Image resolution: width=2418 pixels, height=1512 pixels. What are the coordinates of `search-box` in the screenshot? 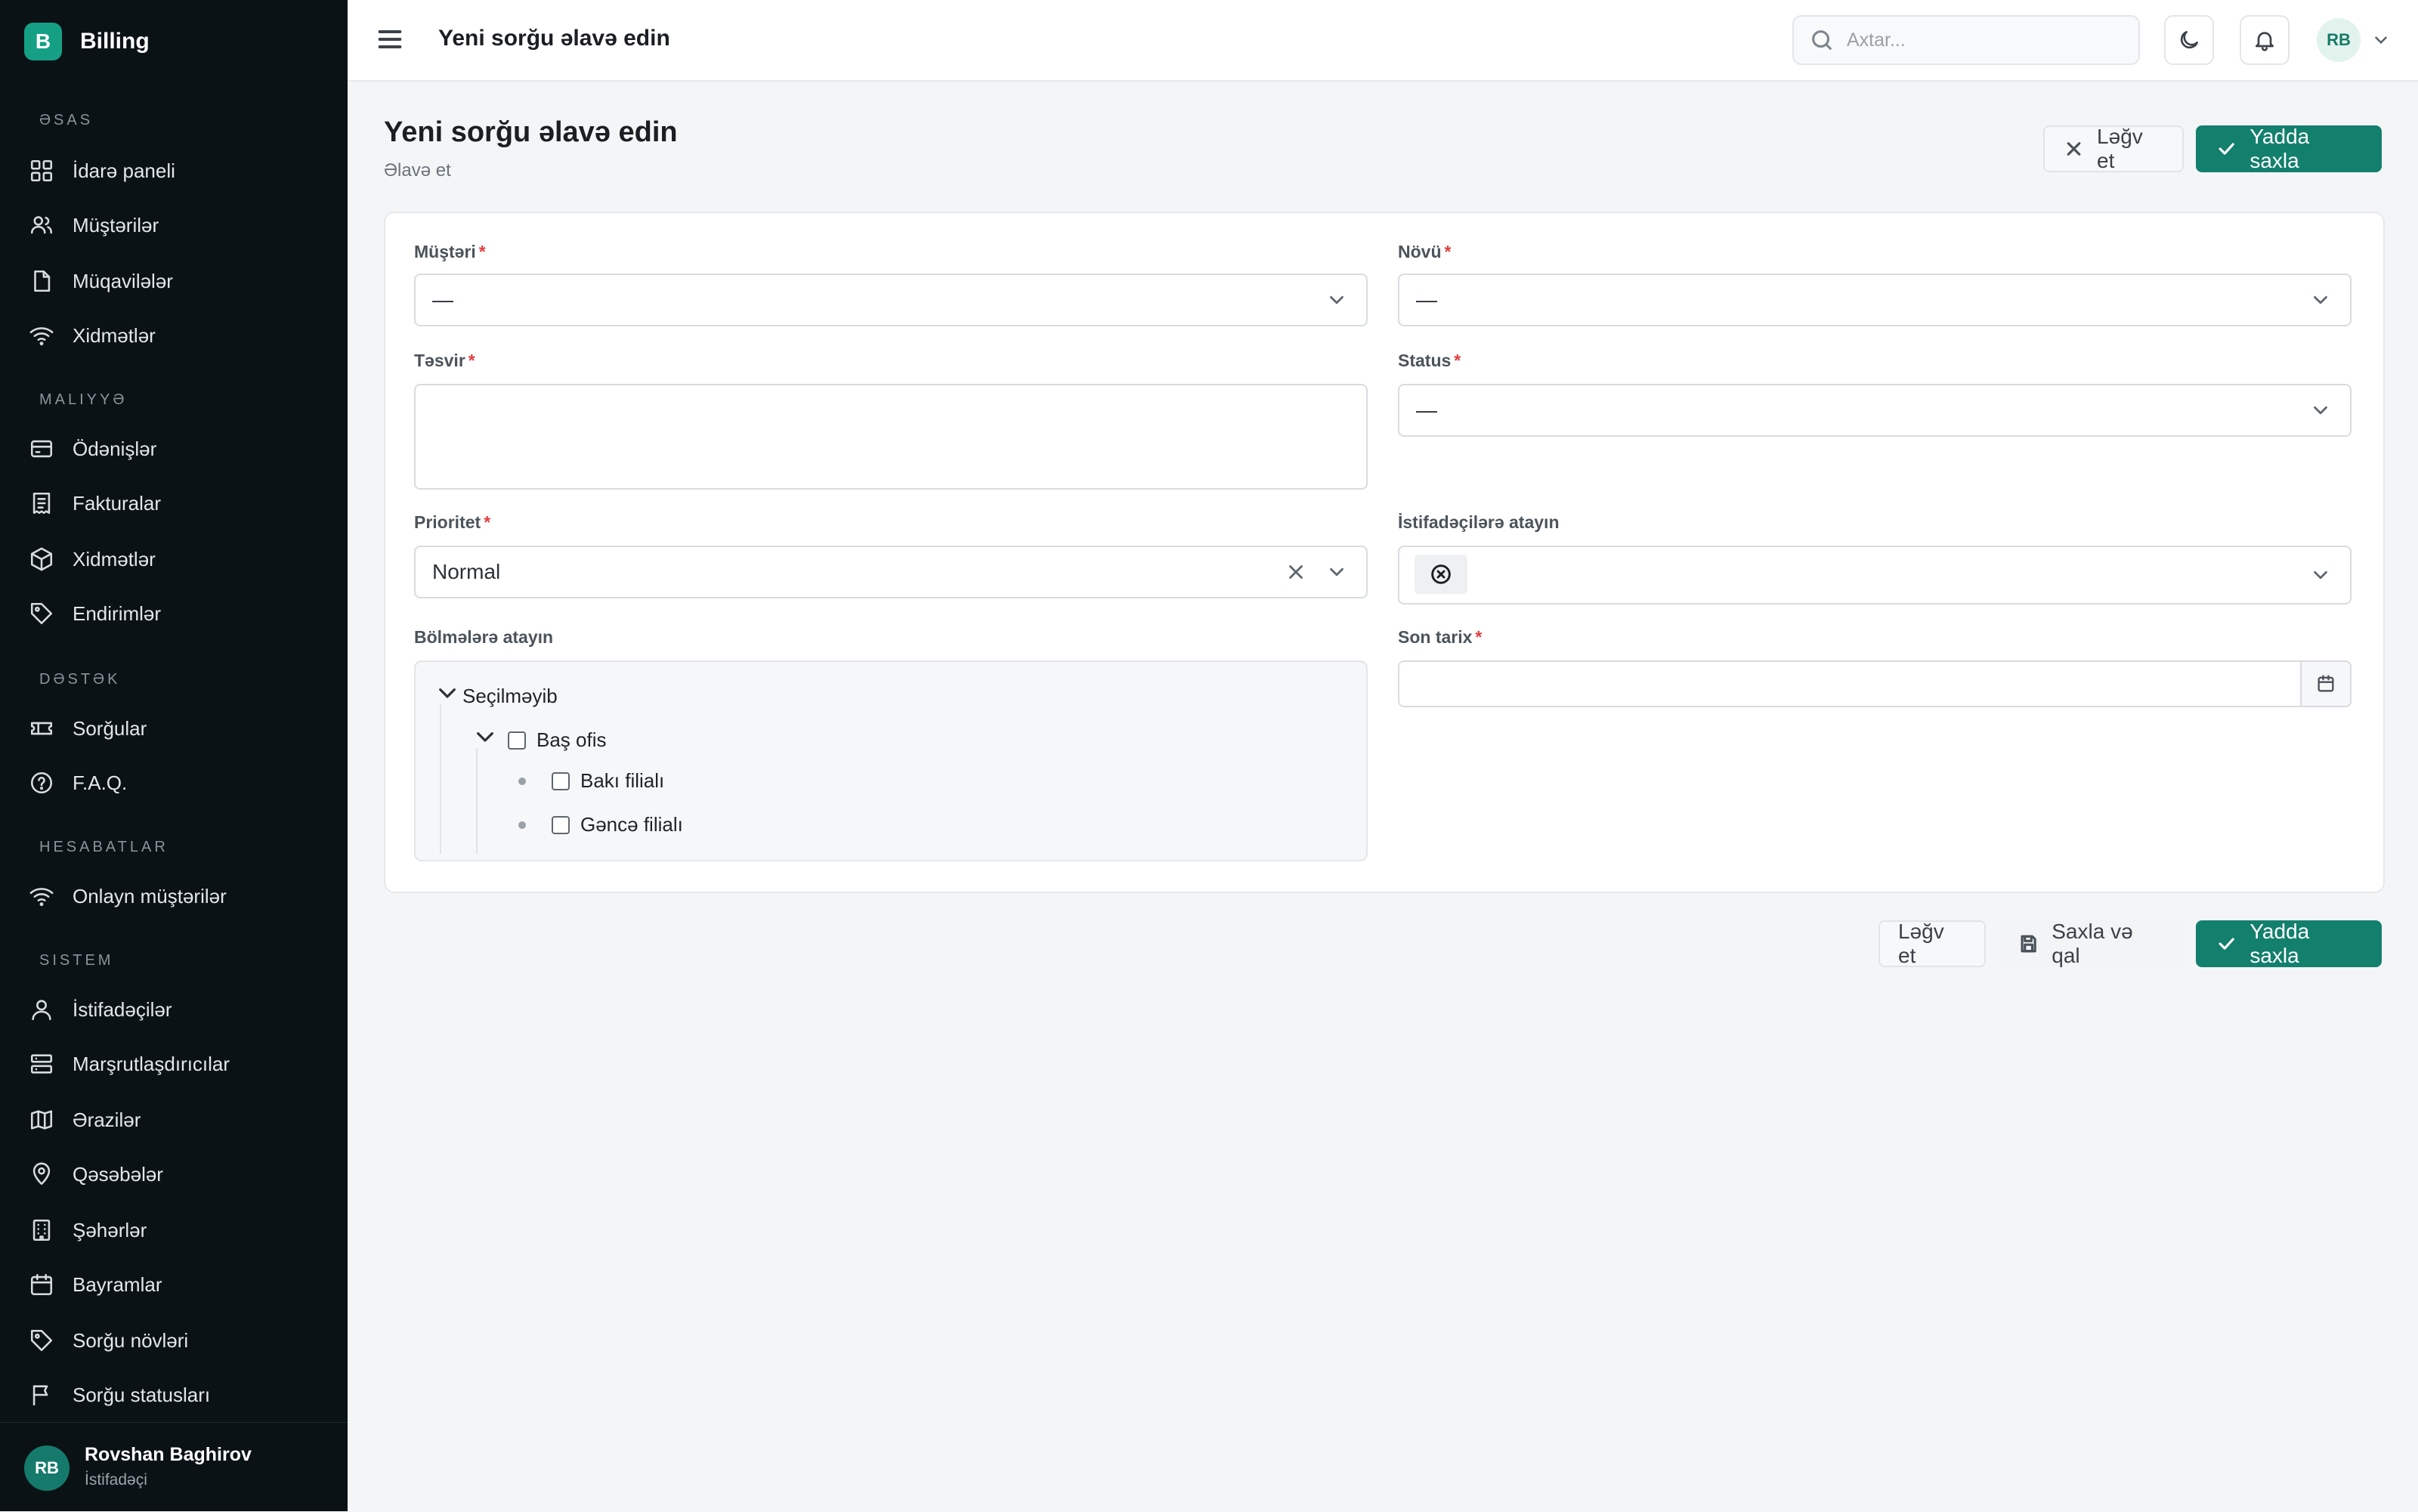 It's located at (1966, 40).